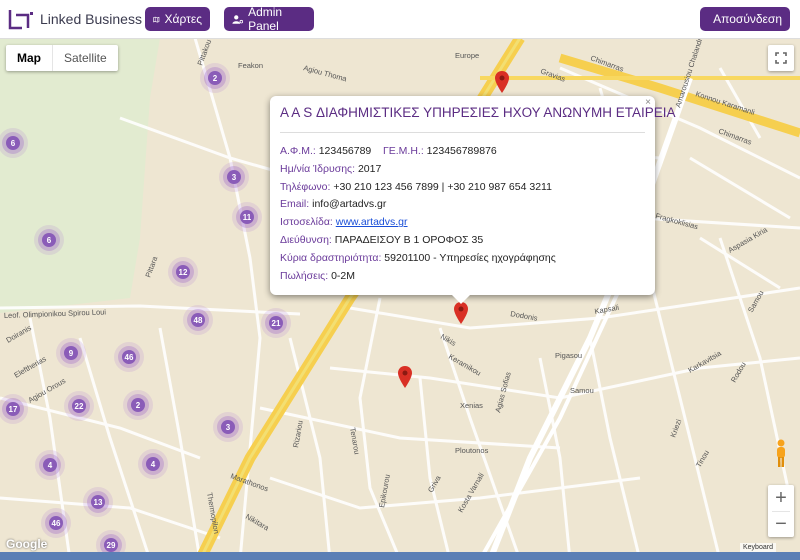 The width and height of the screenshot is (800, 560). I want to click on map-icon, so click(156, 19).